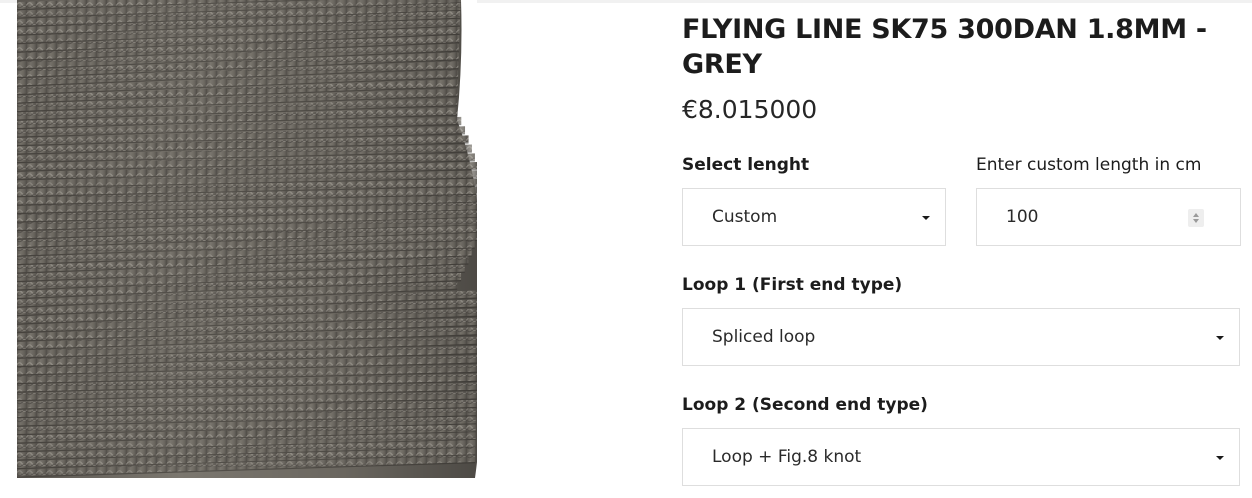  I want to click on product-price: €8.015000, so click(750, 109).